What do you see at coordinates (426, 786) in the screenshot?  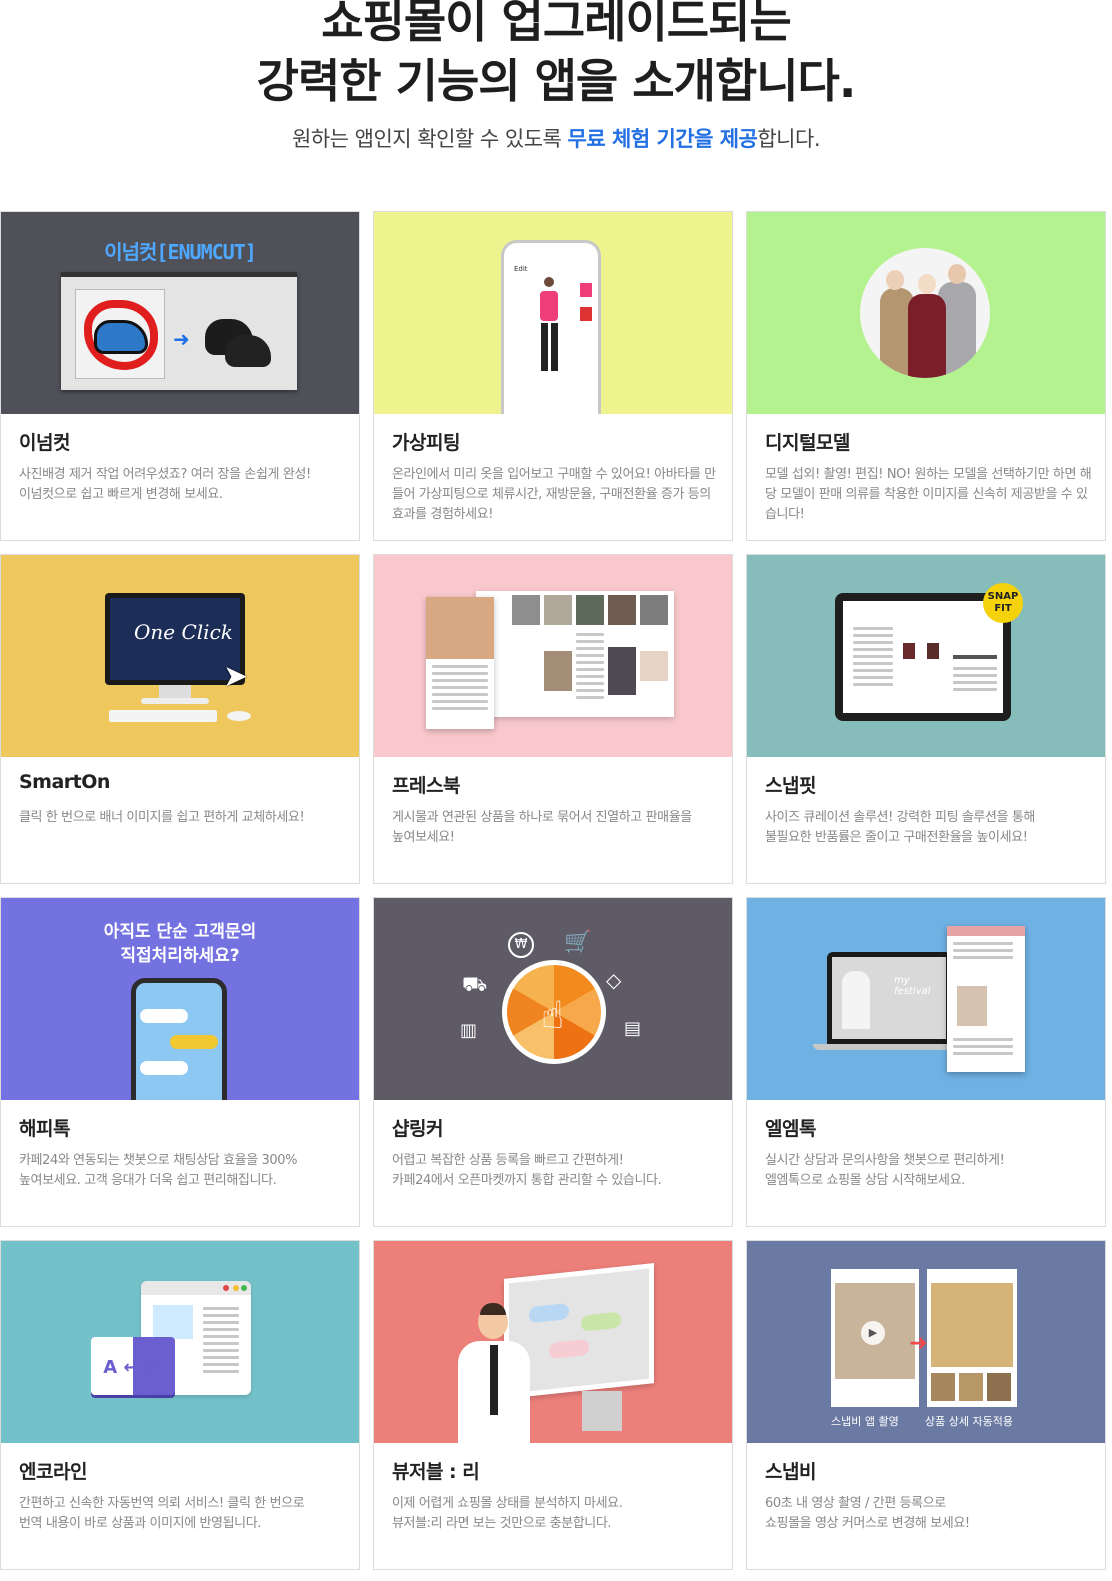 I see `app-name: 프레스북` at bounding box center [426, 786].